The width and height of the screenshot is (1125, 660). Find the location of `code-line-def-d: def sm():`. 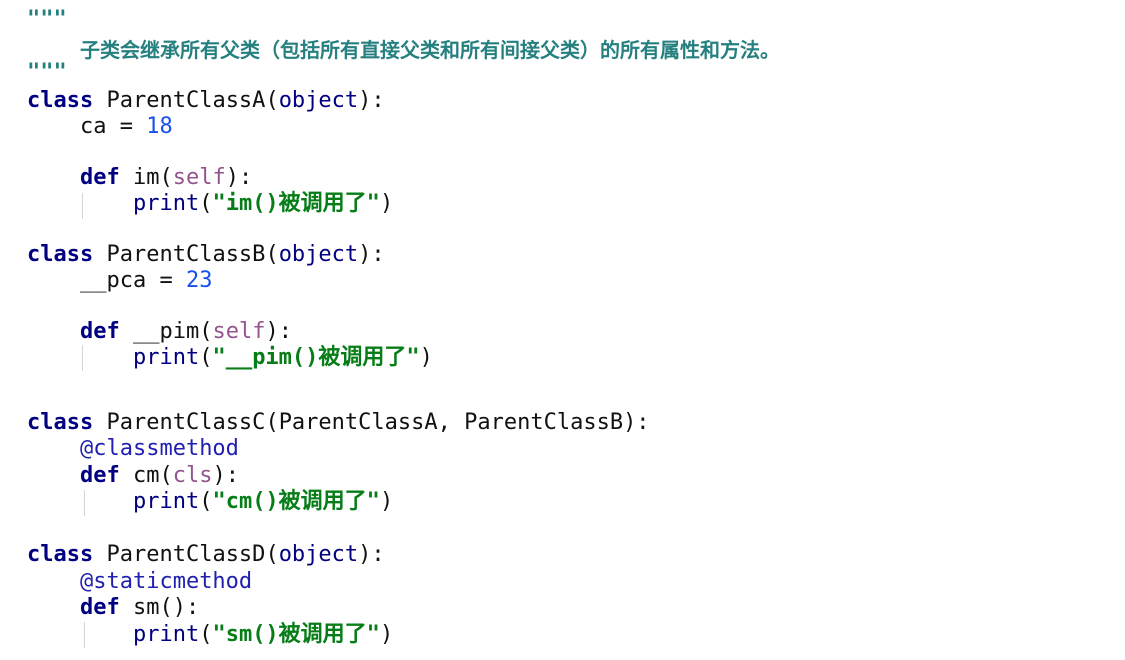

code-line-def-d: def sm(): is located at coordinates (139, 607).